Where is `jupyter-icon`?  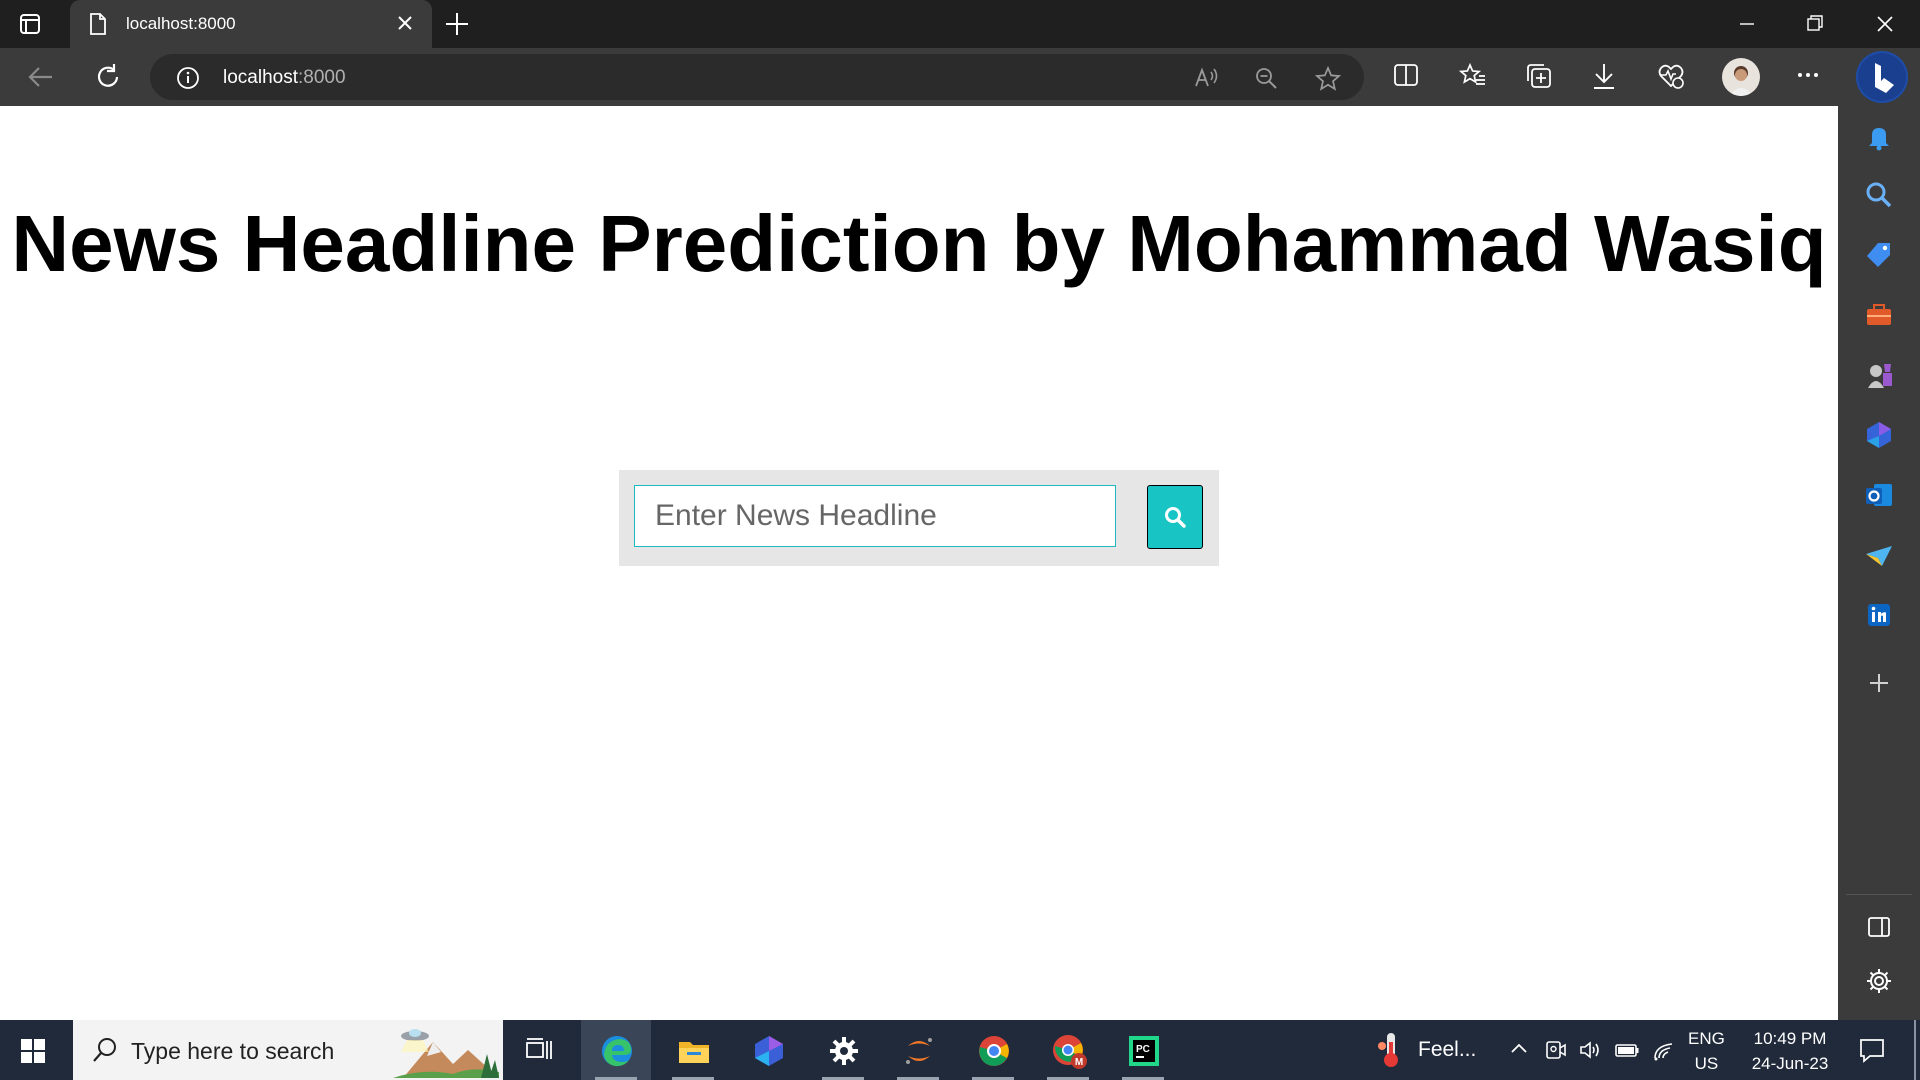
jupyter-icon is located at coordinates (919, 1051).